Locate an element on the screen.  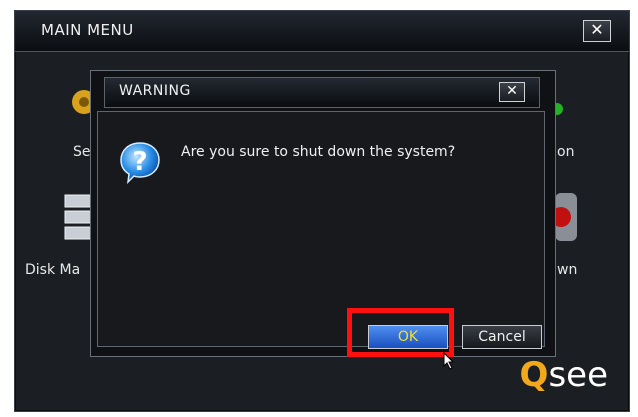
menu-label-right-bottom: wn is located at coordinates (567, 270).